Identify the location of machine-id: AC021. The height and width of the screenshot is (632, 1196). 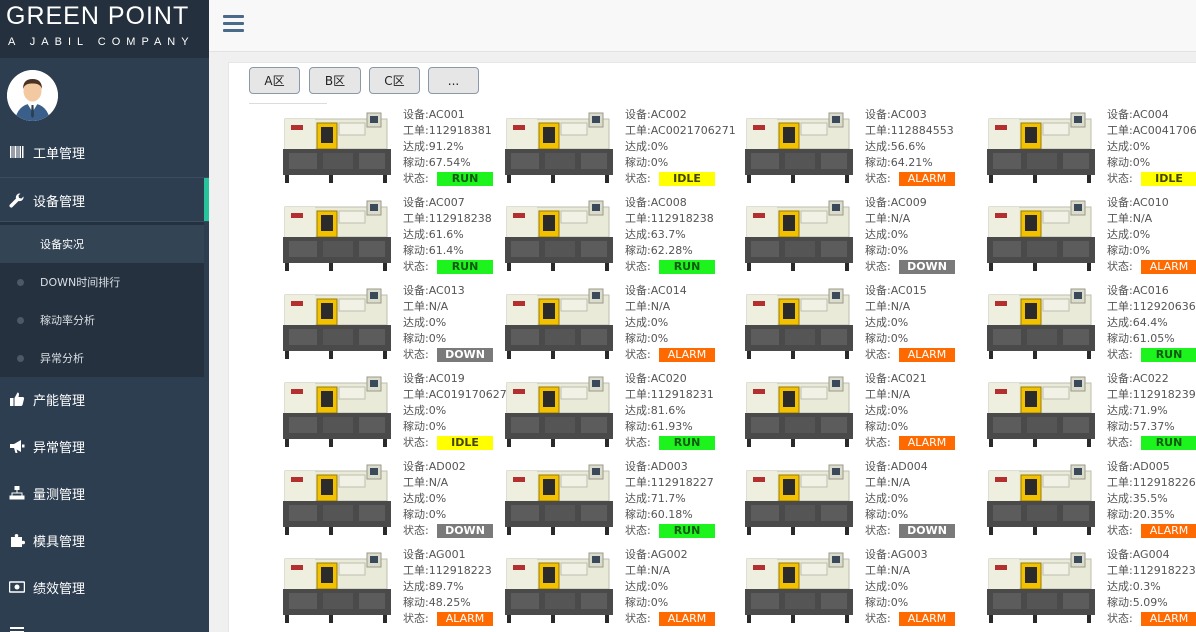
(908, 378).